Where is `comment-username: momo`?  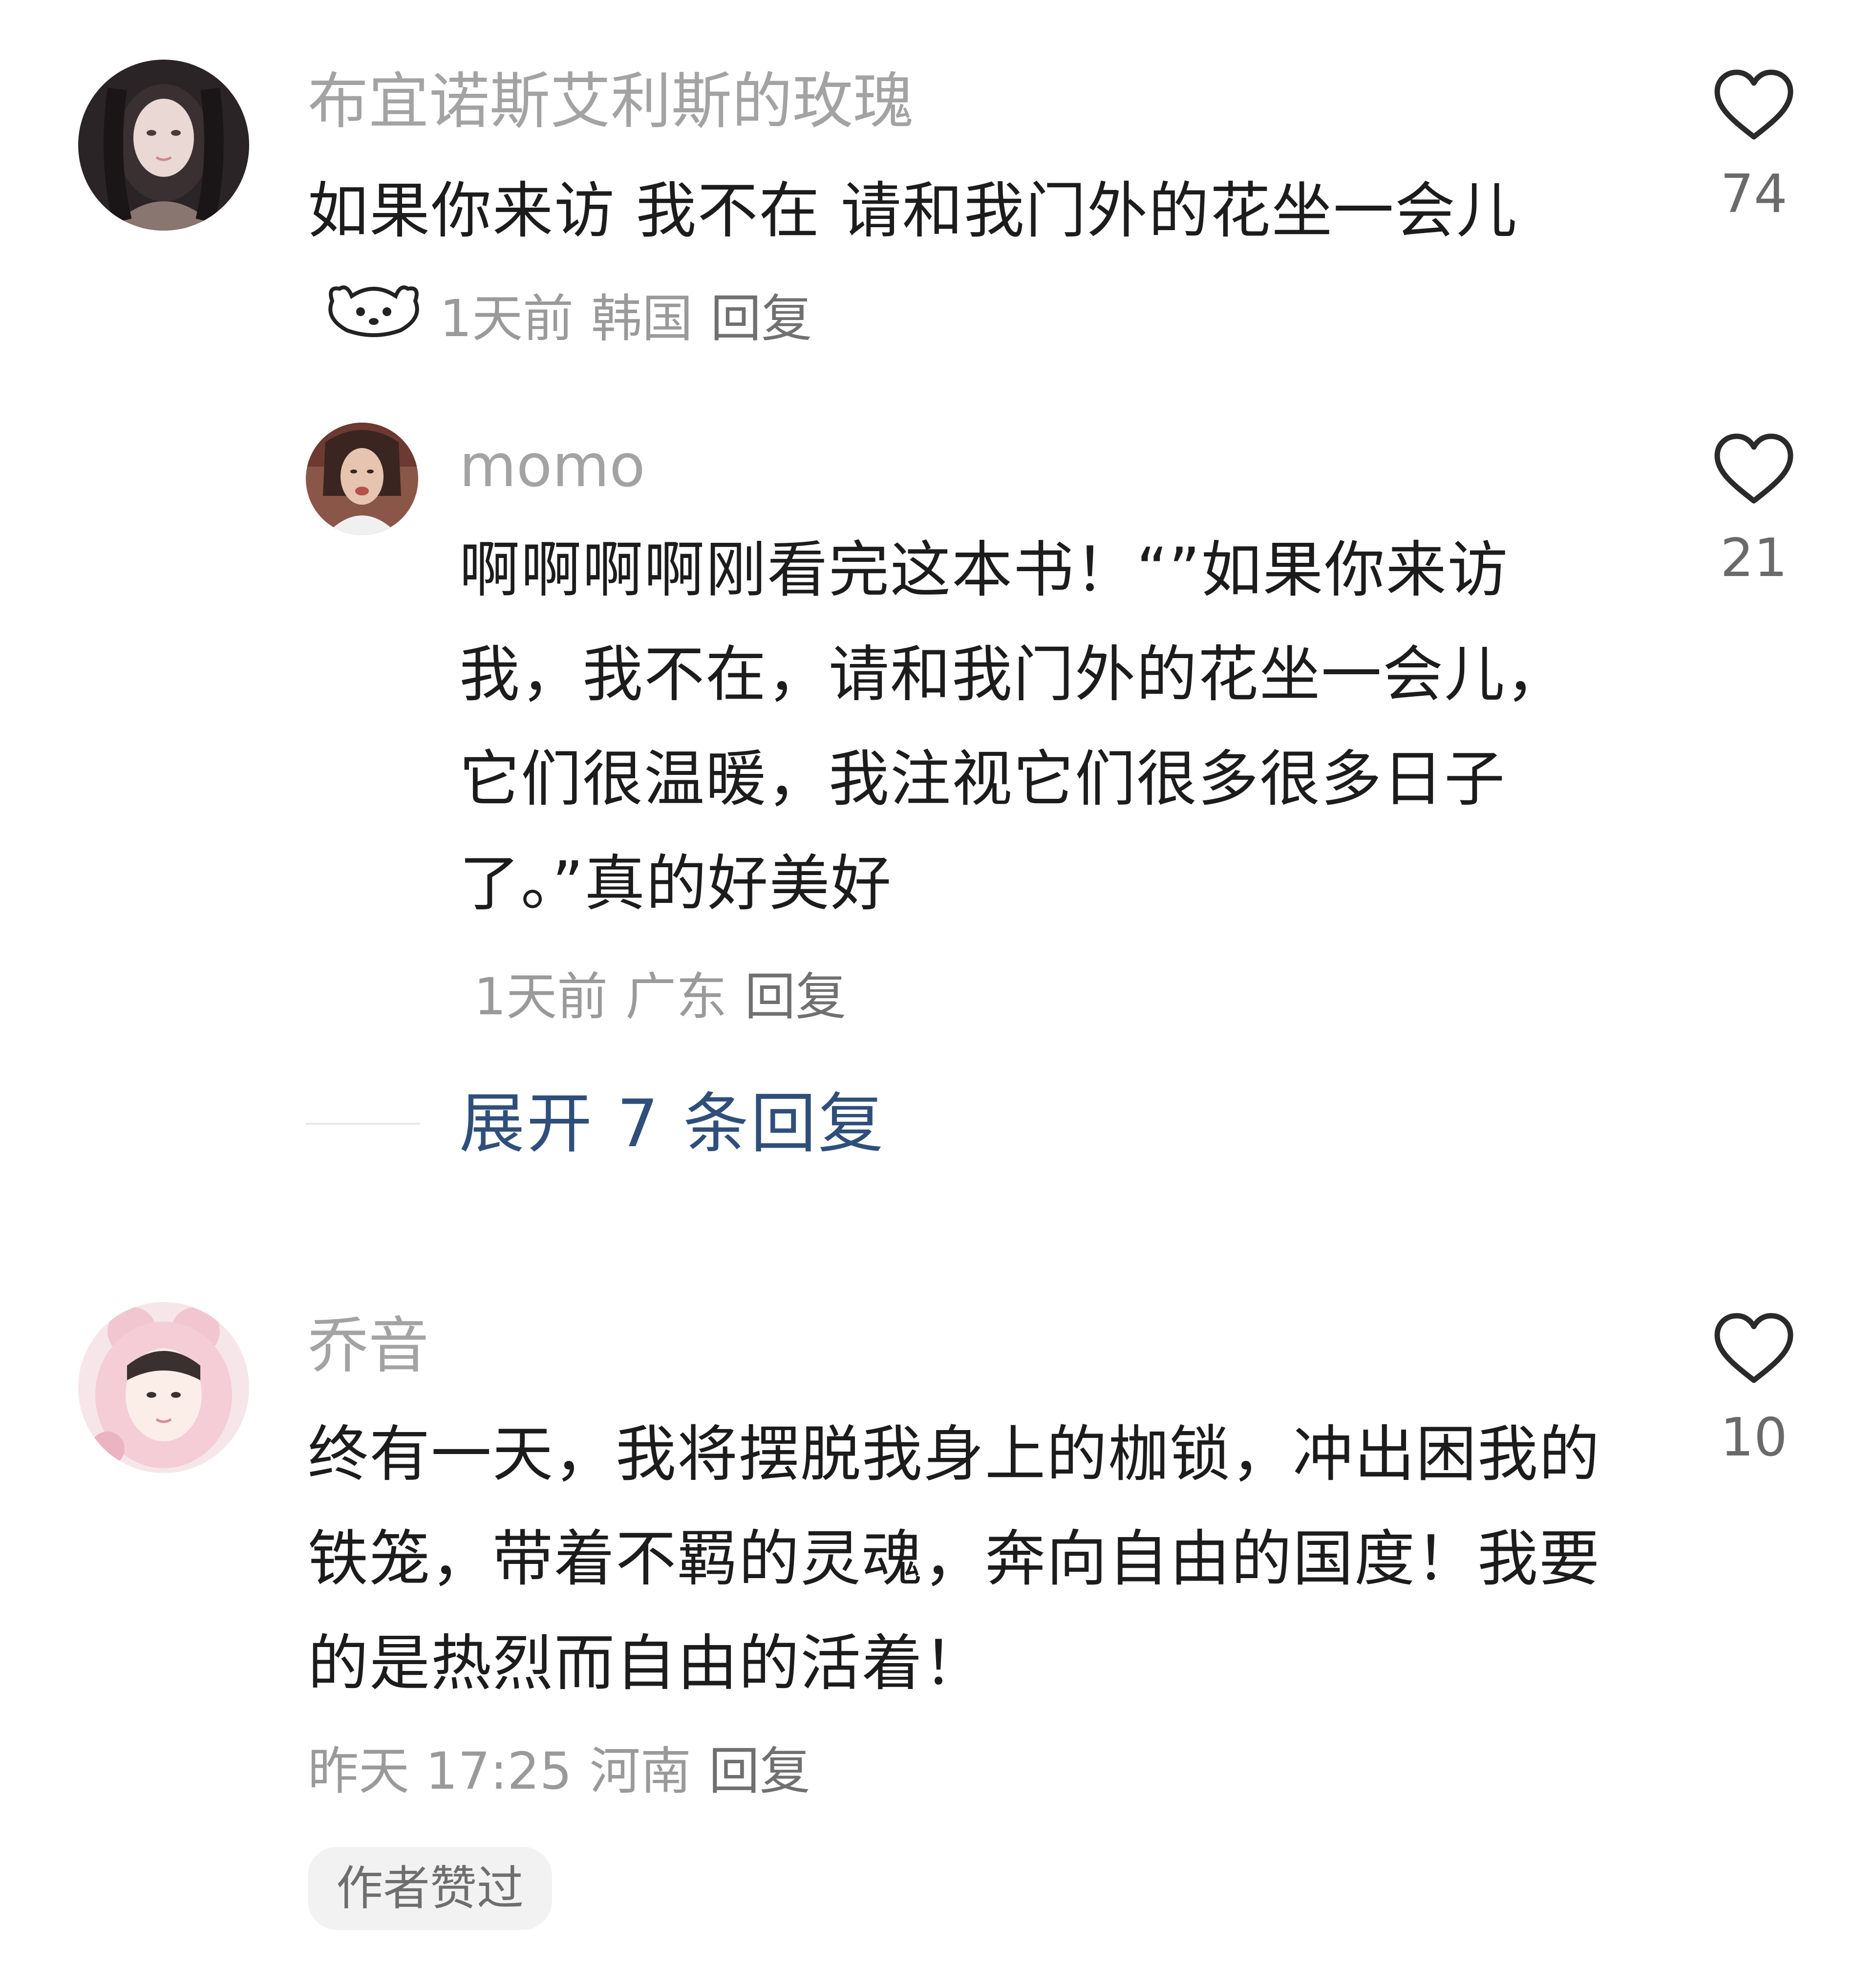 comment-username: momo is located at coordinates (552, 466).